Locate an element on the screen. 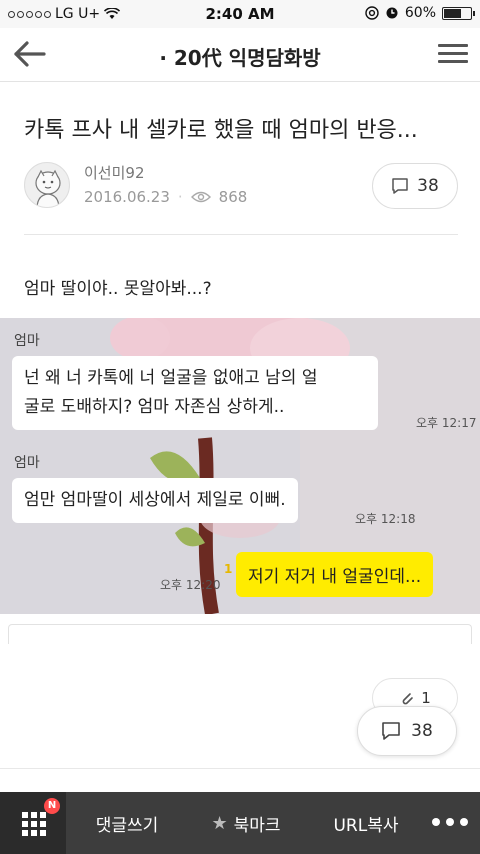 This screenshot has height=854, width=480. comments-count: 38 is located at coordinates (422, 731).